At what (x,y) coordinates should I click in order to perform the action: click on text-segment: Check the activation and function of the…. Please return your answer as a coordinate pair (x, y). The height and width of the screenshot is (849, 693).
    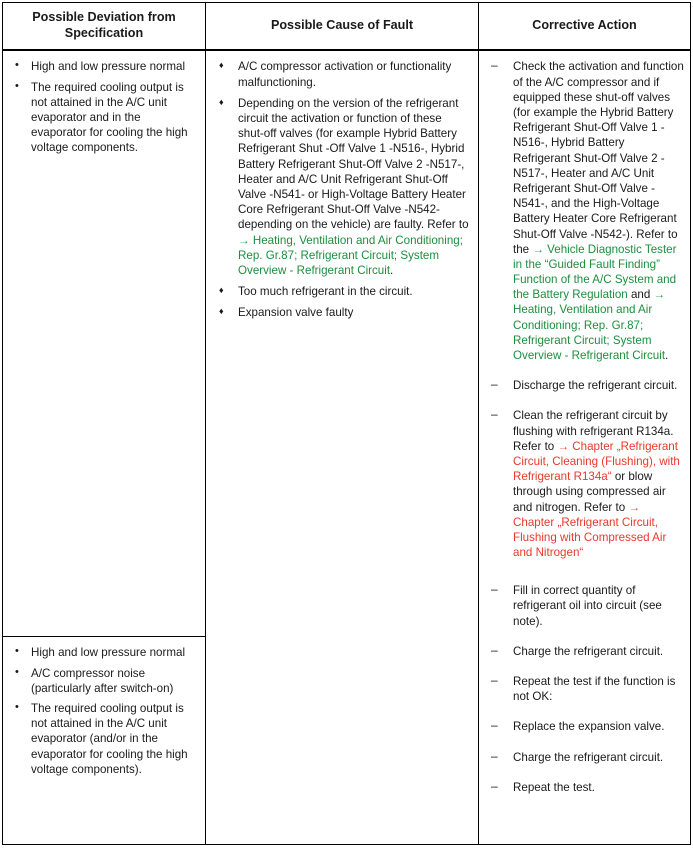
    Looking at the image, I should click on (598, 158).